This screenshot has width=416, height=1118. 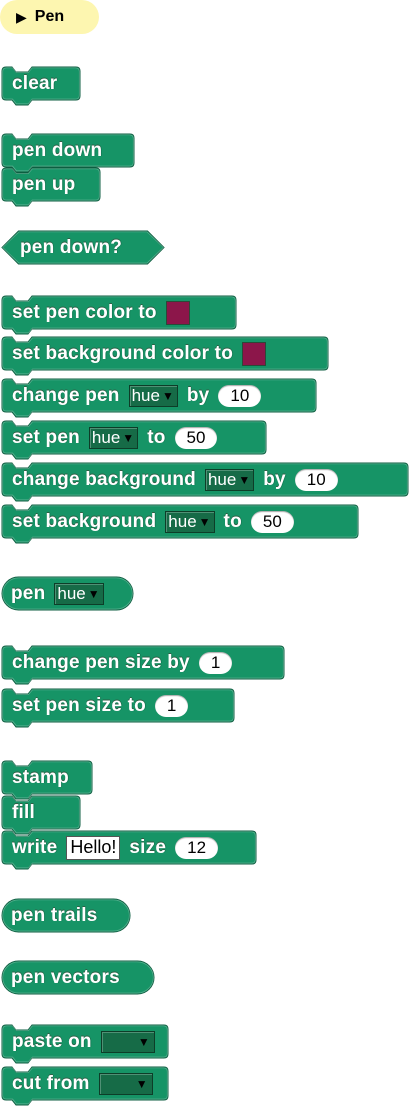 I want to click on block-pen-up: pen up, so click(x=51, y=187).